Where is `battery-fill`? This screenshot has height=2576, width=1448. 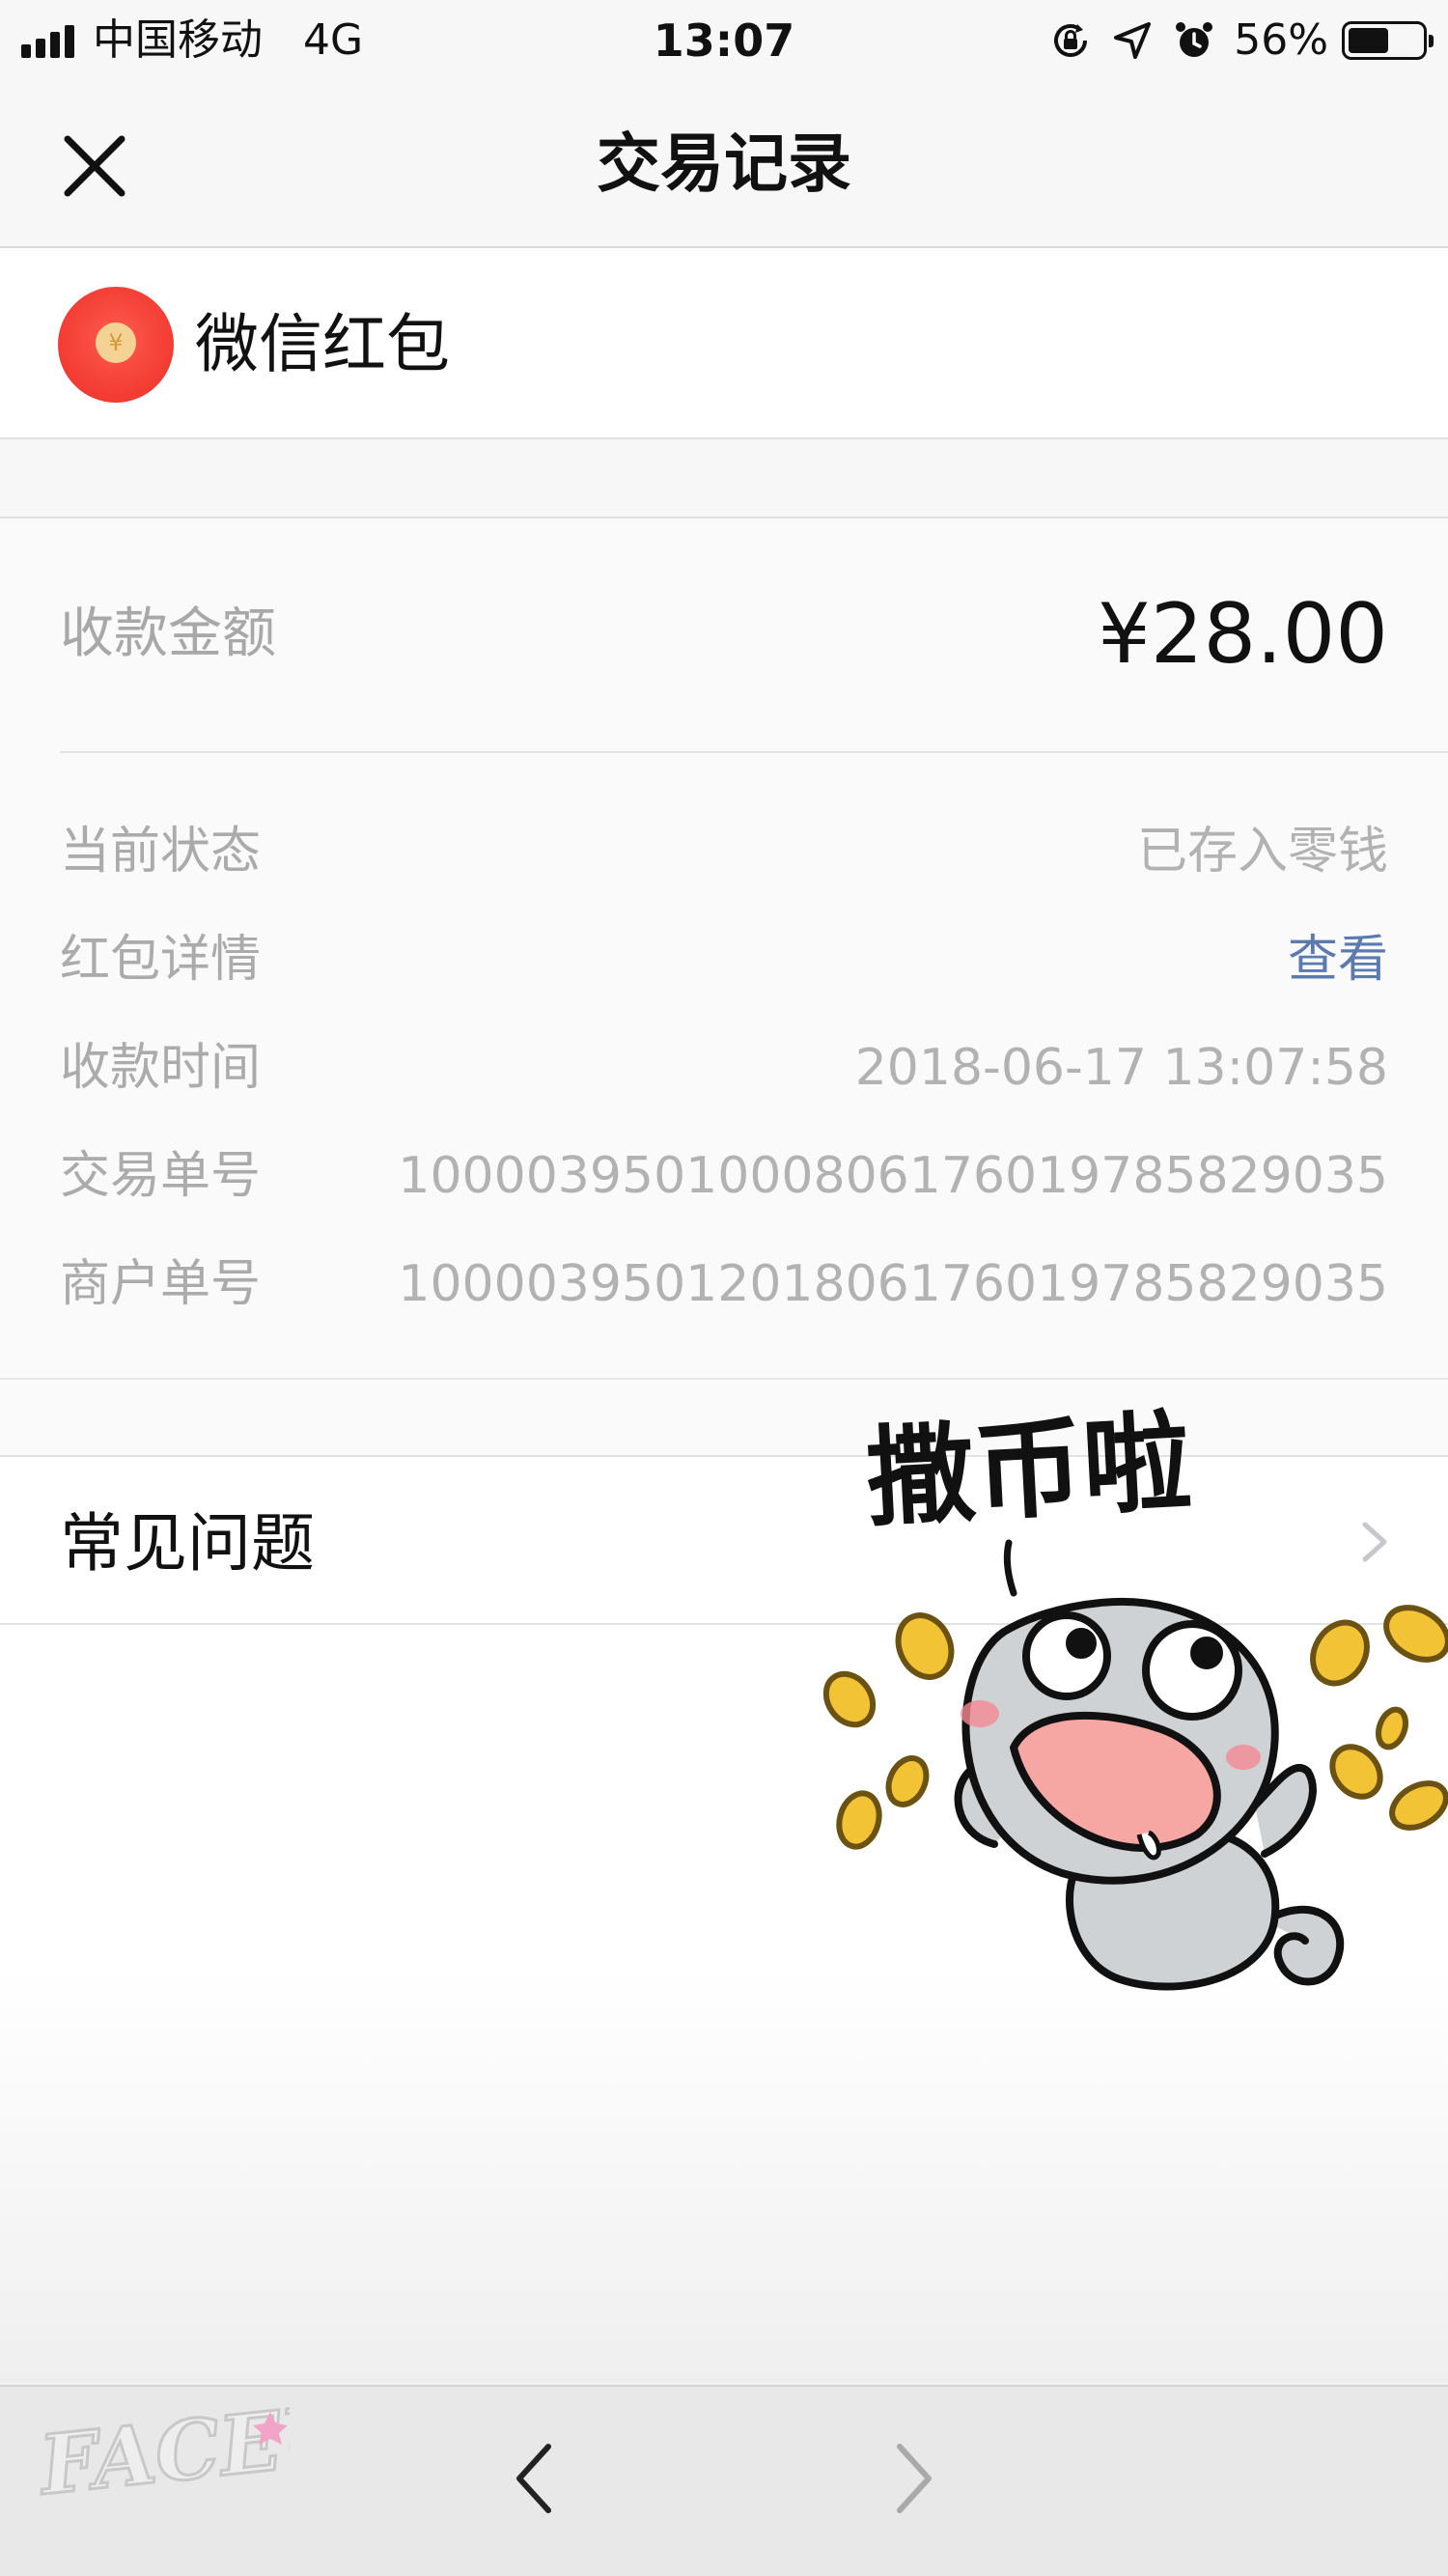
battery-fill is located at coordinates (1369, 41).